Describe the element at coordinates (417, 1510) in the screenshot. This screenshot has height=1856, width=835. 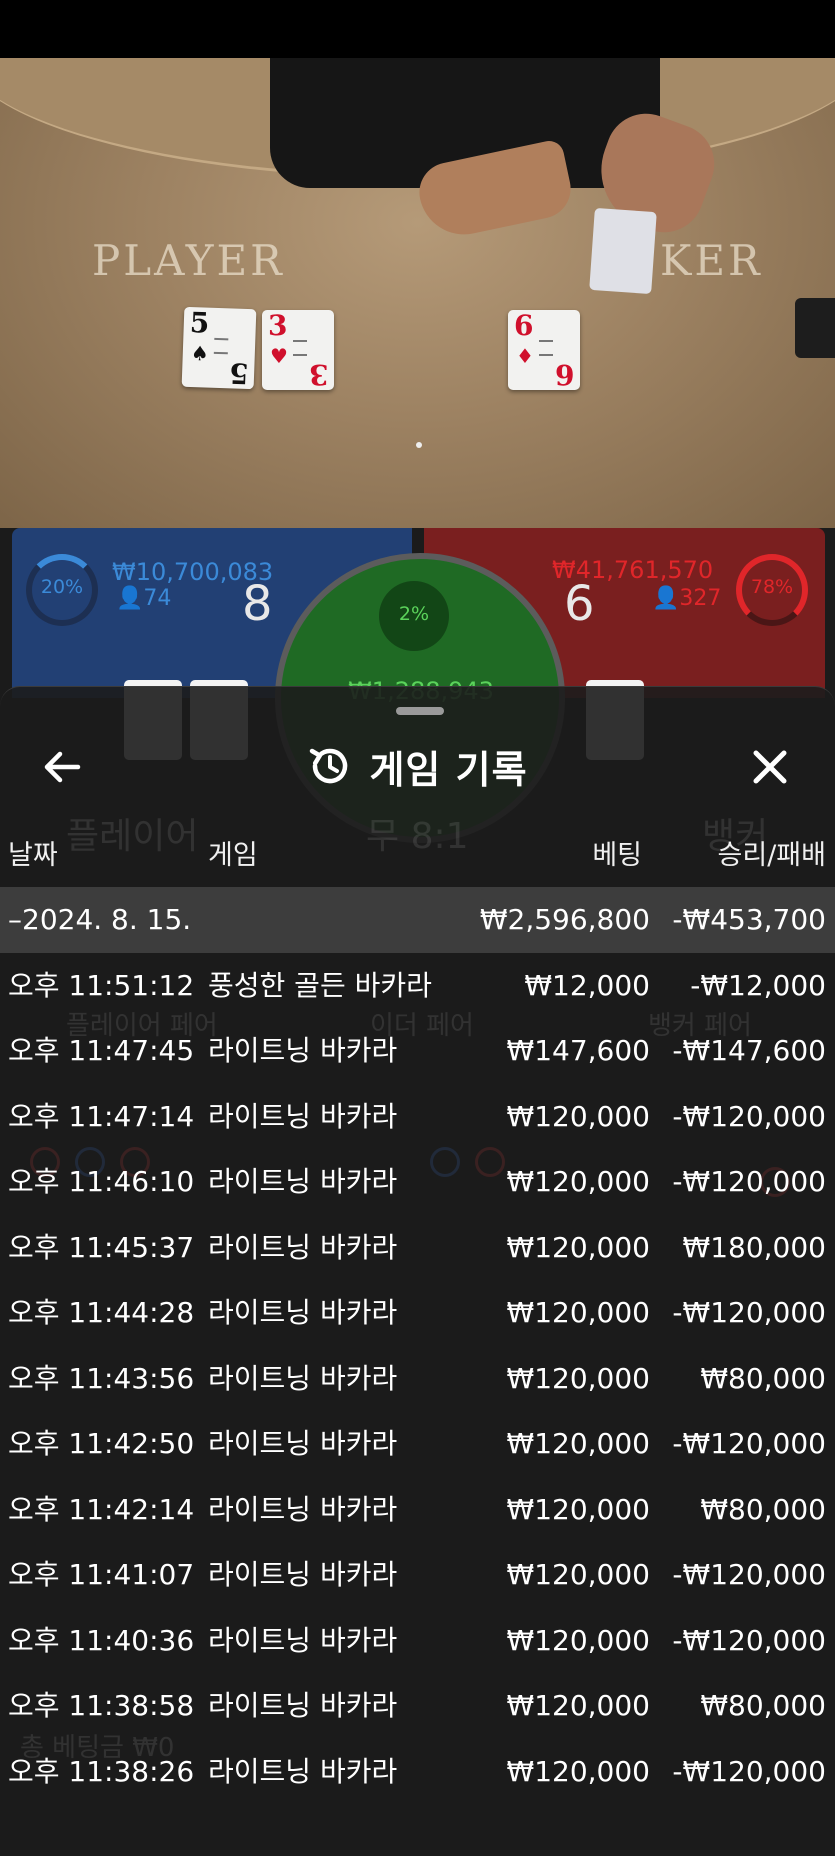
I see `table-row: 오후 11:42:14 라이트닝 바카라 ₩120,000 ₩80,000` at that location.